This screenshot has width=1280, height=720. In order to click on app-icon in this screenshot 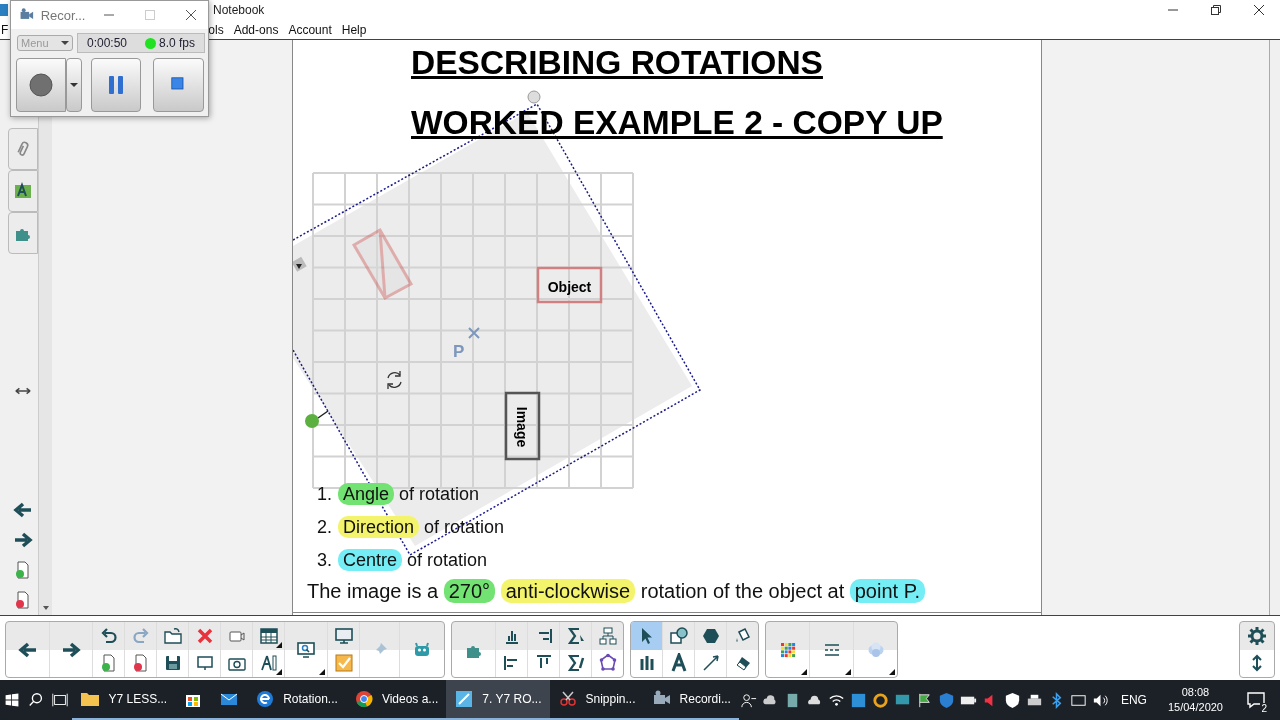, I will do `click(4, 10)`.